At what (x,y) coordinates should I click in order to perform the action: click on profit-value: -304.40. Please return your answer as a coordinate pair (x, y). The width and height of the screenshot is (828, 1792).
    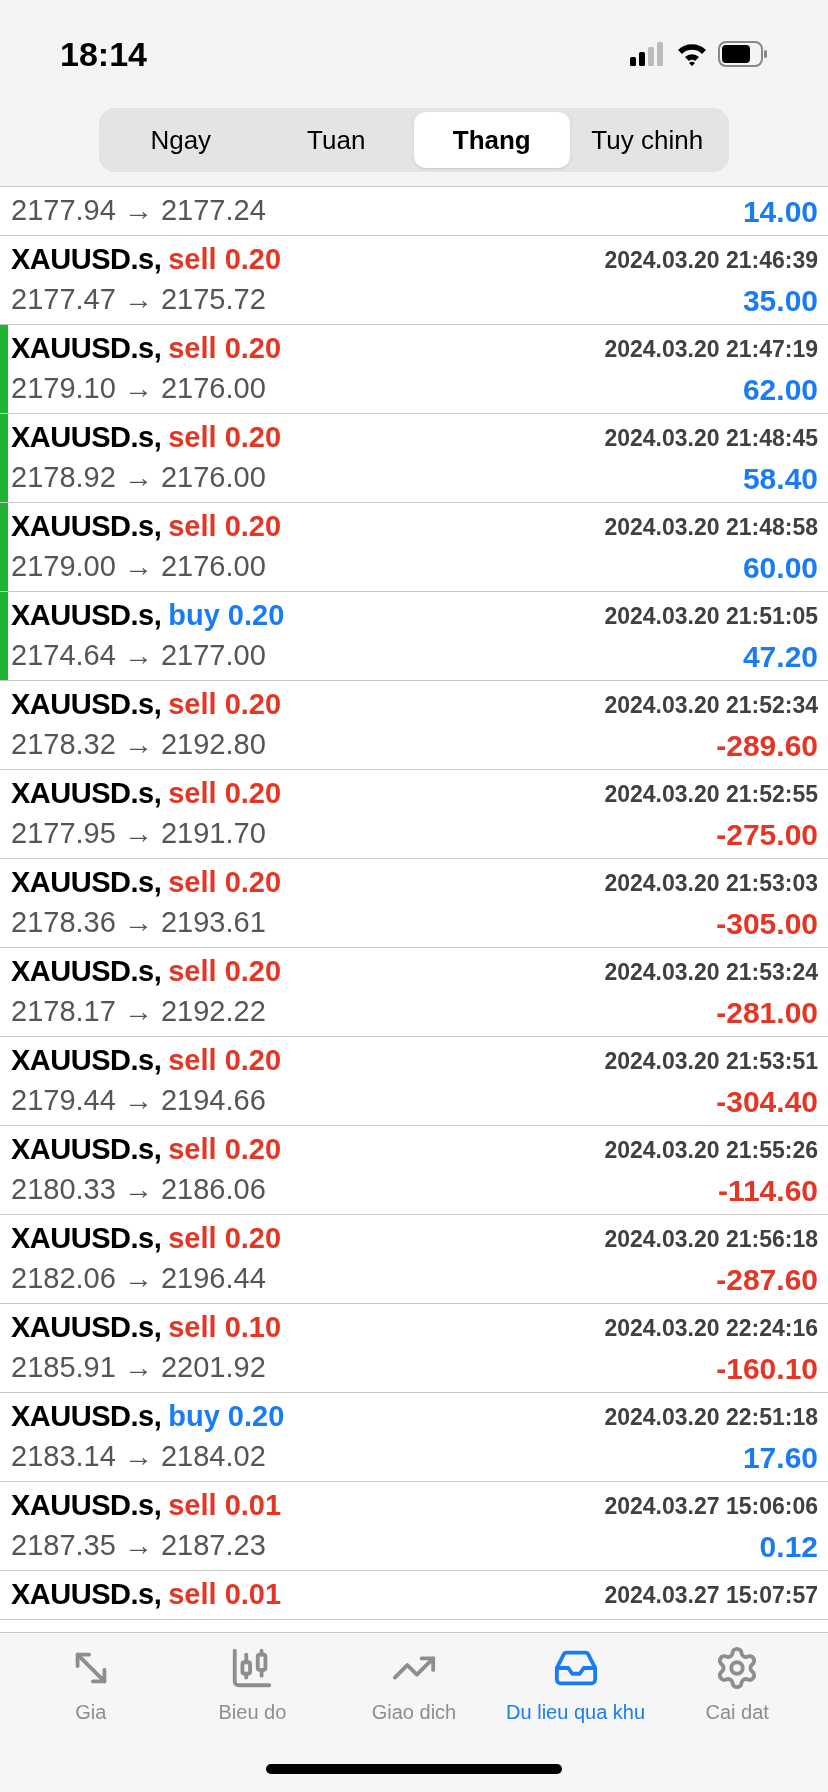
    Looking at the image, I should click on (767, 1101).